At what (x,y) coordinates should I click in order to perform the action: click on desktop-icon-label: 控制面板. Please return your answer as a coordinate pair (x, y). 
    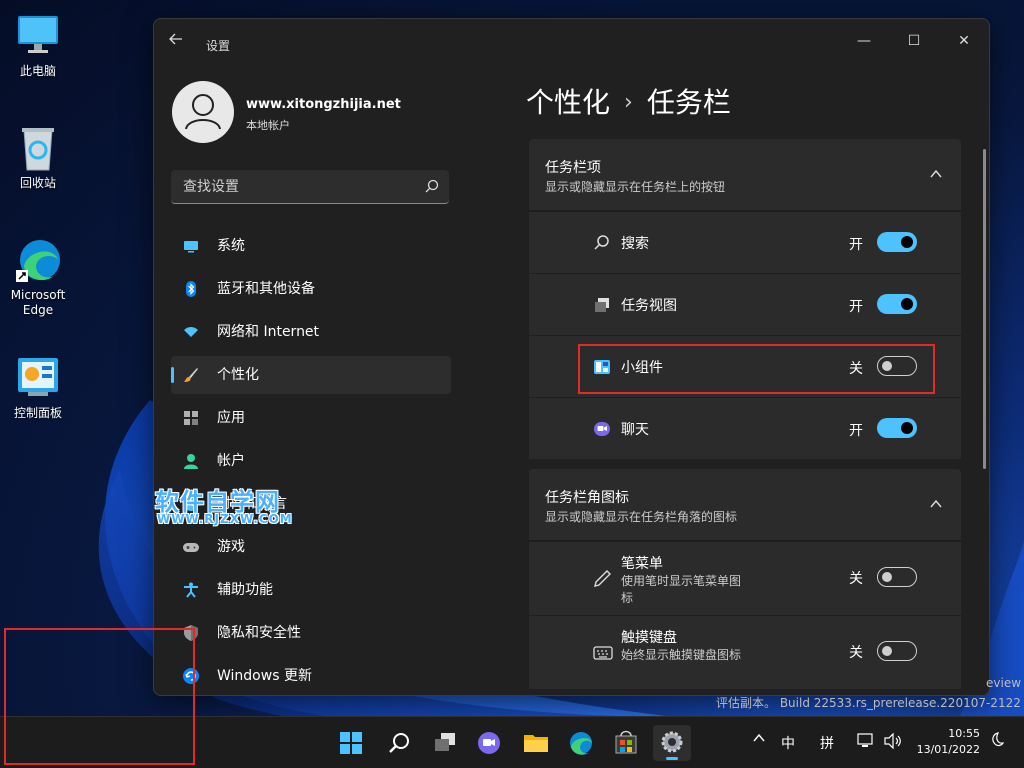
    Looking at the image, I should click on (37, 413).